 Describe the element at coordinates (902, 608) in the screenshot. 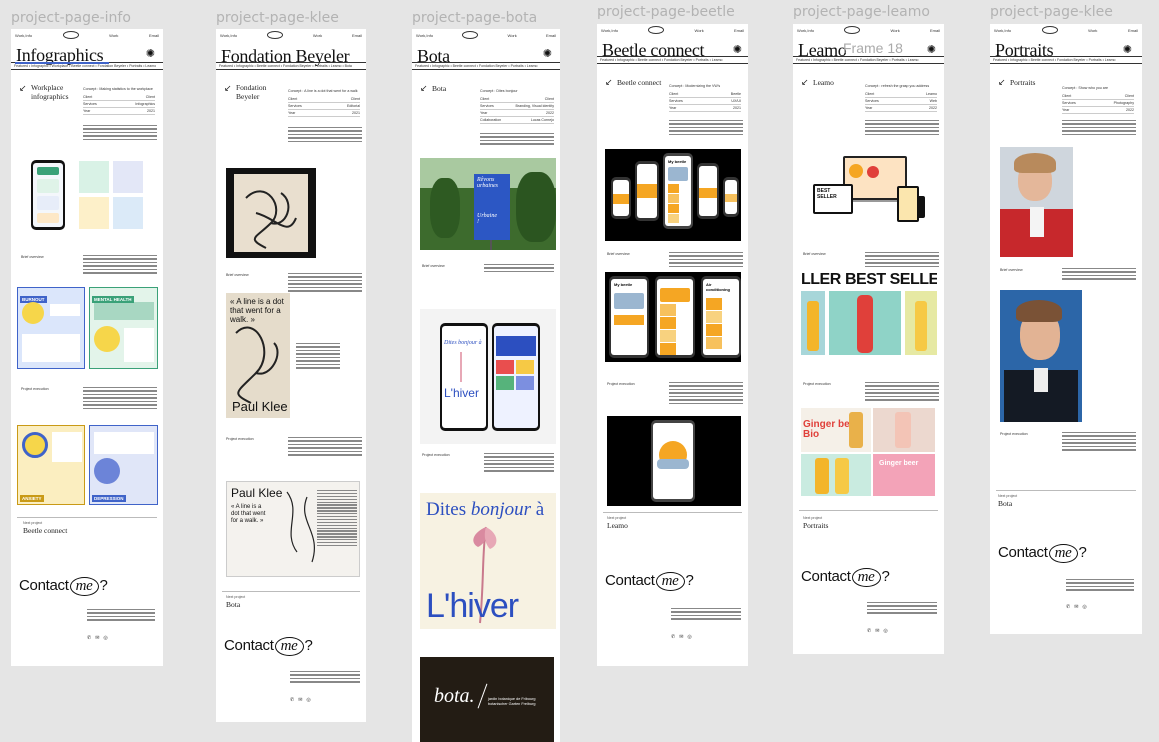

I see `contact-text` at that location.